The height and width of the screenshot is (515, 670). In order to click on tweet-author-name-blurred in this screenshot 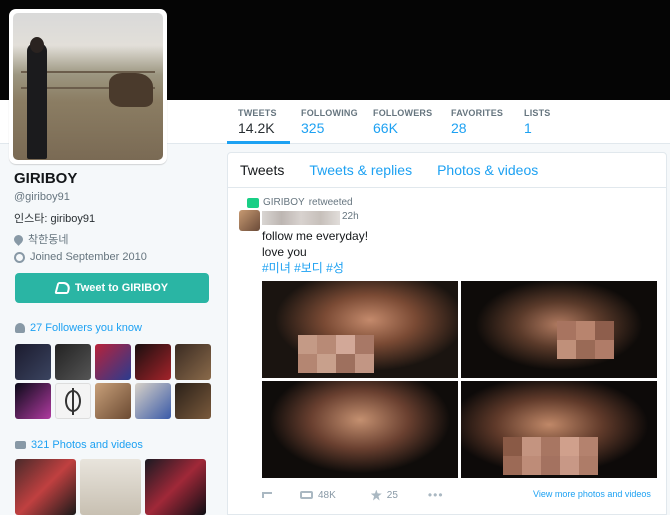, I will do `click(301, 218)`.